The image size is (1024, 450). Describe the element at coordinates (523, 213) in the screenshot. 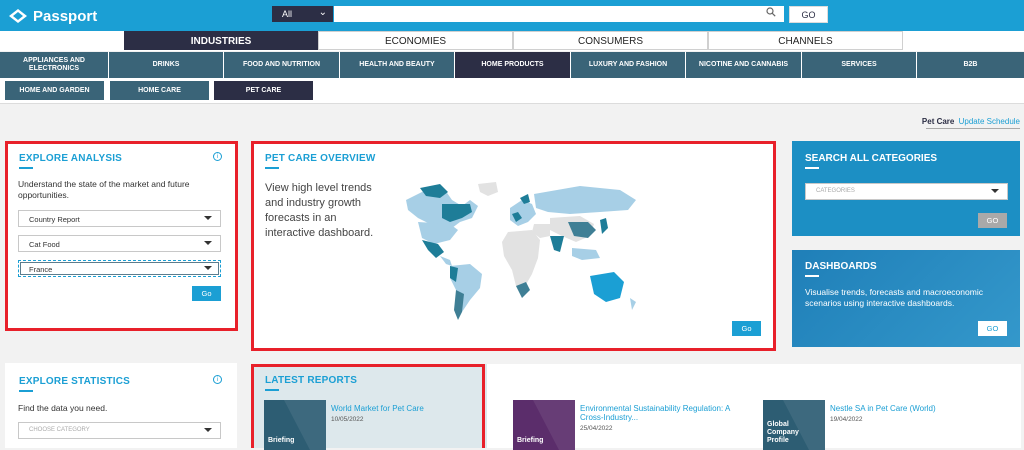

I see `europe-region` at that location.